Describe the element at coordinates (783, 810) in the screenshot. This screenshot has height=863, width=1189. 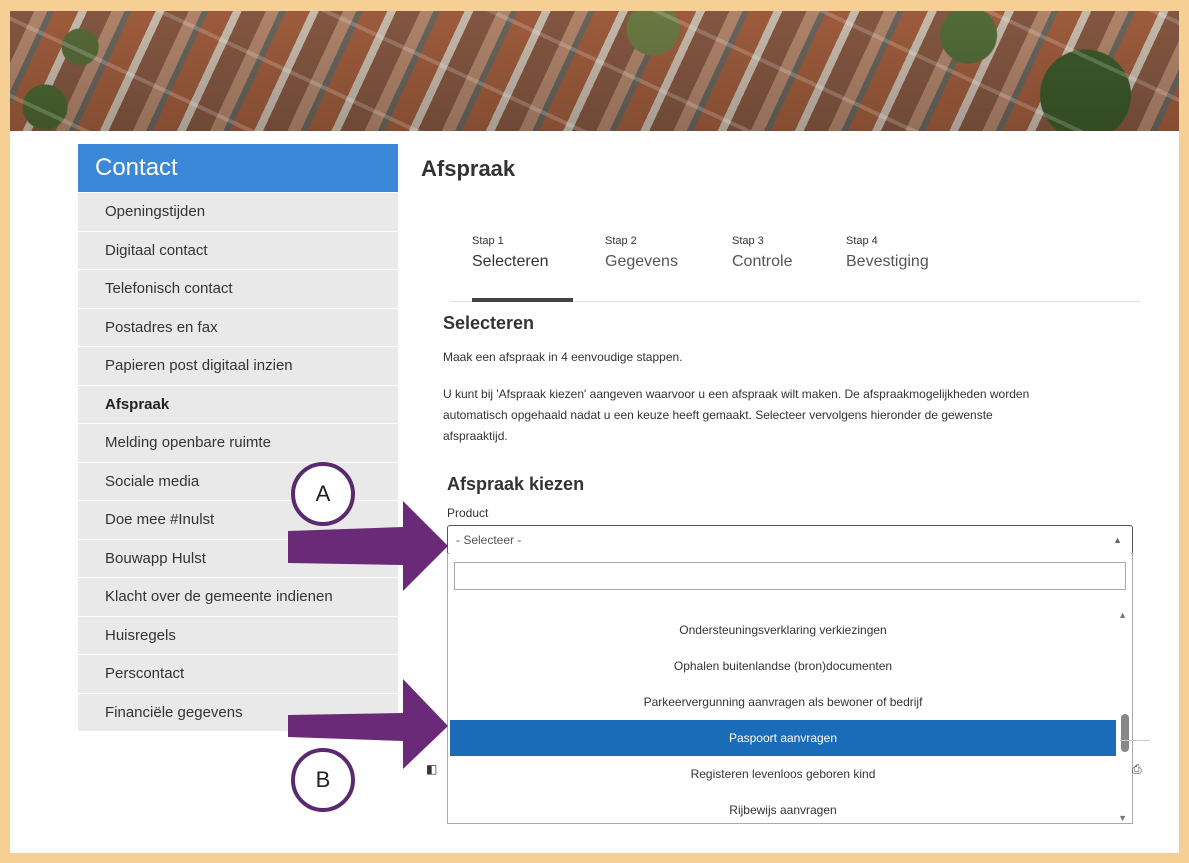
I see `option-rijbewijs-aanvragen: Rijbewijs aanvragen` at that location.